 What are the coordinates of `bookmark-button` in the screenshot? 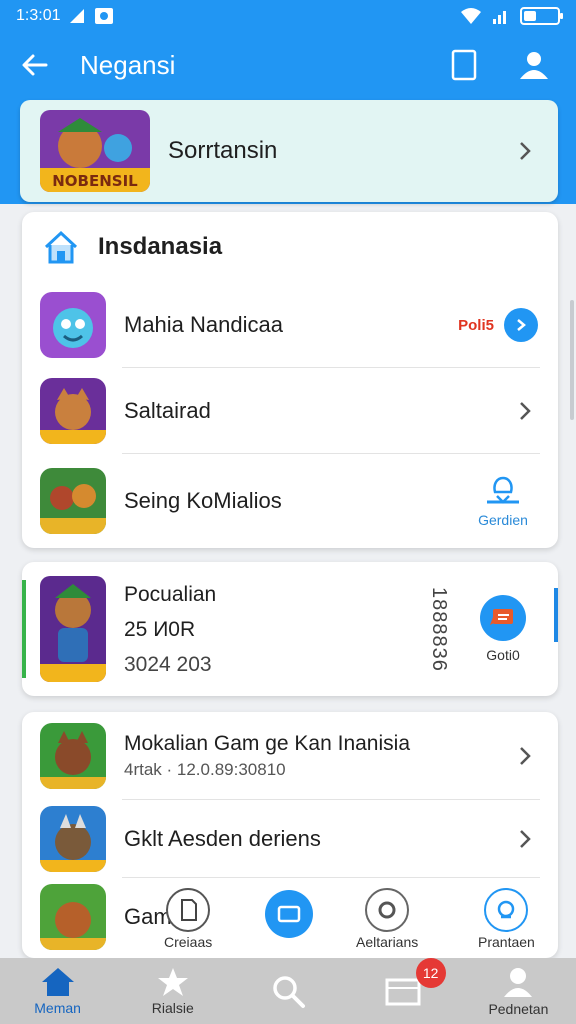 It's located at (464, 65).